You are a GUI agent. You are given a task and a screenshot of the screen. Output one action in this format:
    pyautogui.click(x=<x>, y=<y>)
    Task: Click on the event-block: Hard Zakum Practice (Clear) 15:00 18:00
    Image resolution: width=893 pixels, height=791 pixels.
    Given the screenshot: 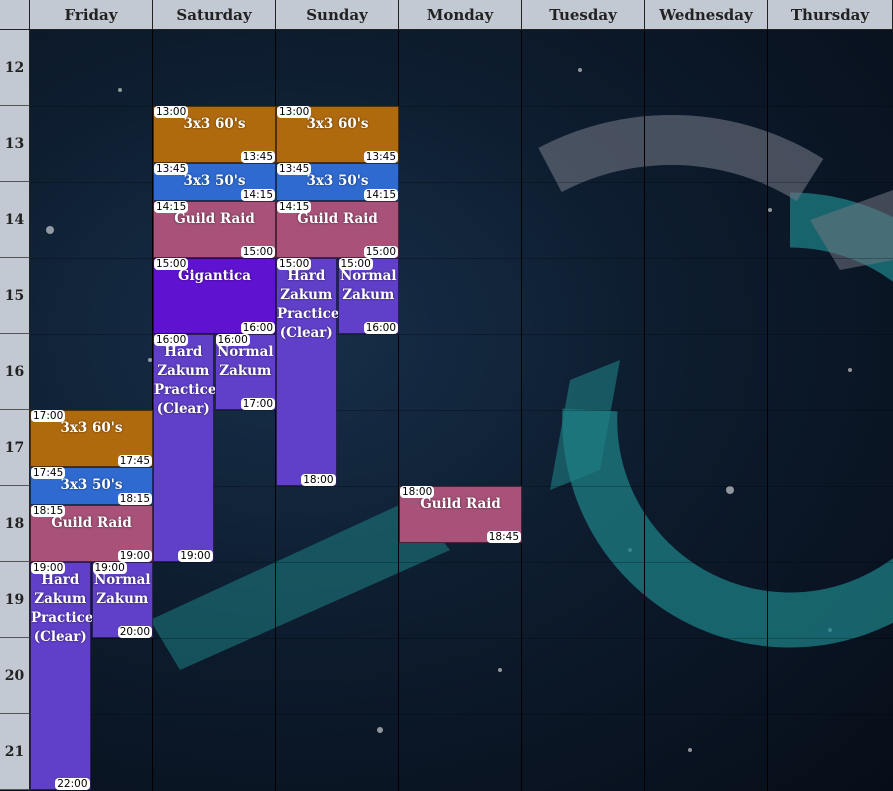 What is the action you would take?
    pyautogui.click(x=308, y=372)
    